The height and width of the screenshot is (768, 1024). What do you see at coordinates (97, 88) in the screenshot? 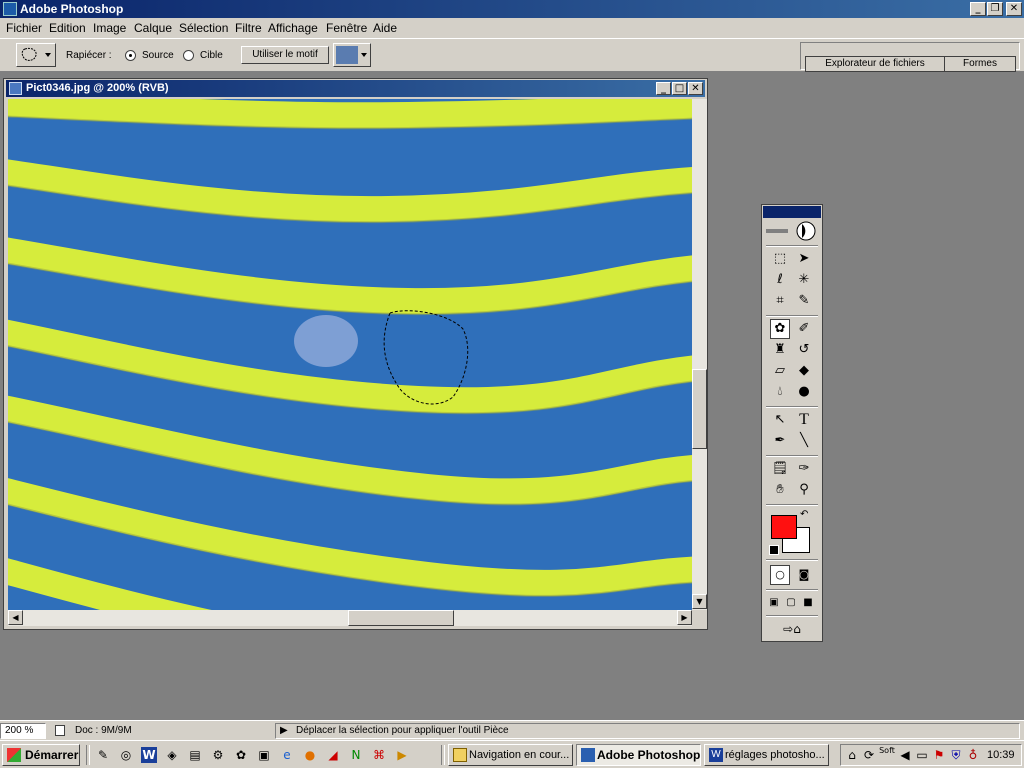
I see `document-title: Pict0346.jpg @ 200% (RVB)` at bounding box center [97, 88].